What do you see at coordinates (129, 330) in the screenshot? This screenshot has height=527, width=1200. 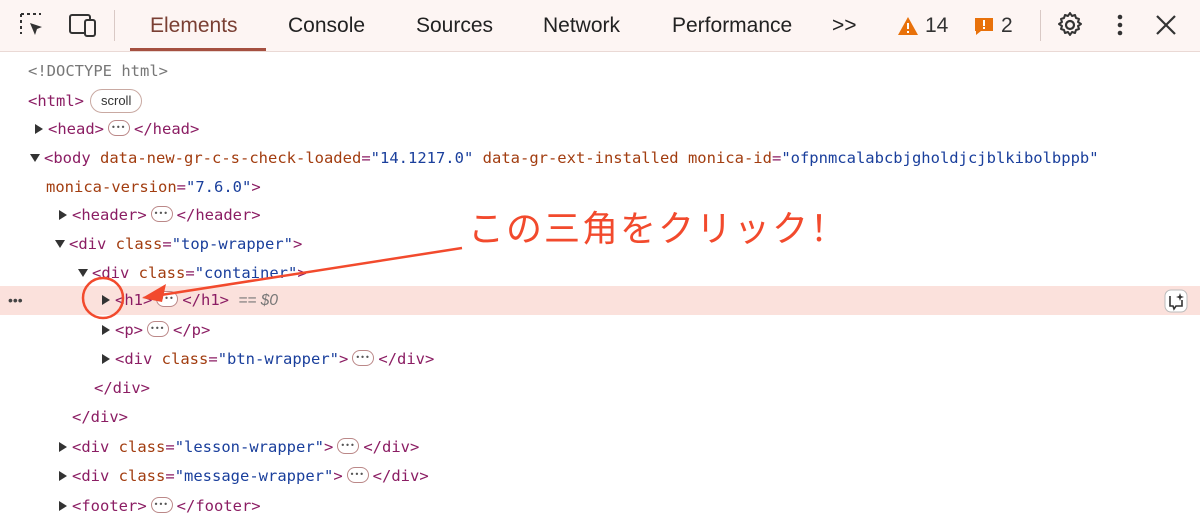 I see `p-open-tag: <p>` at bounding box center [129, 330].